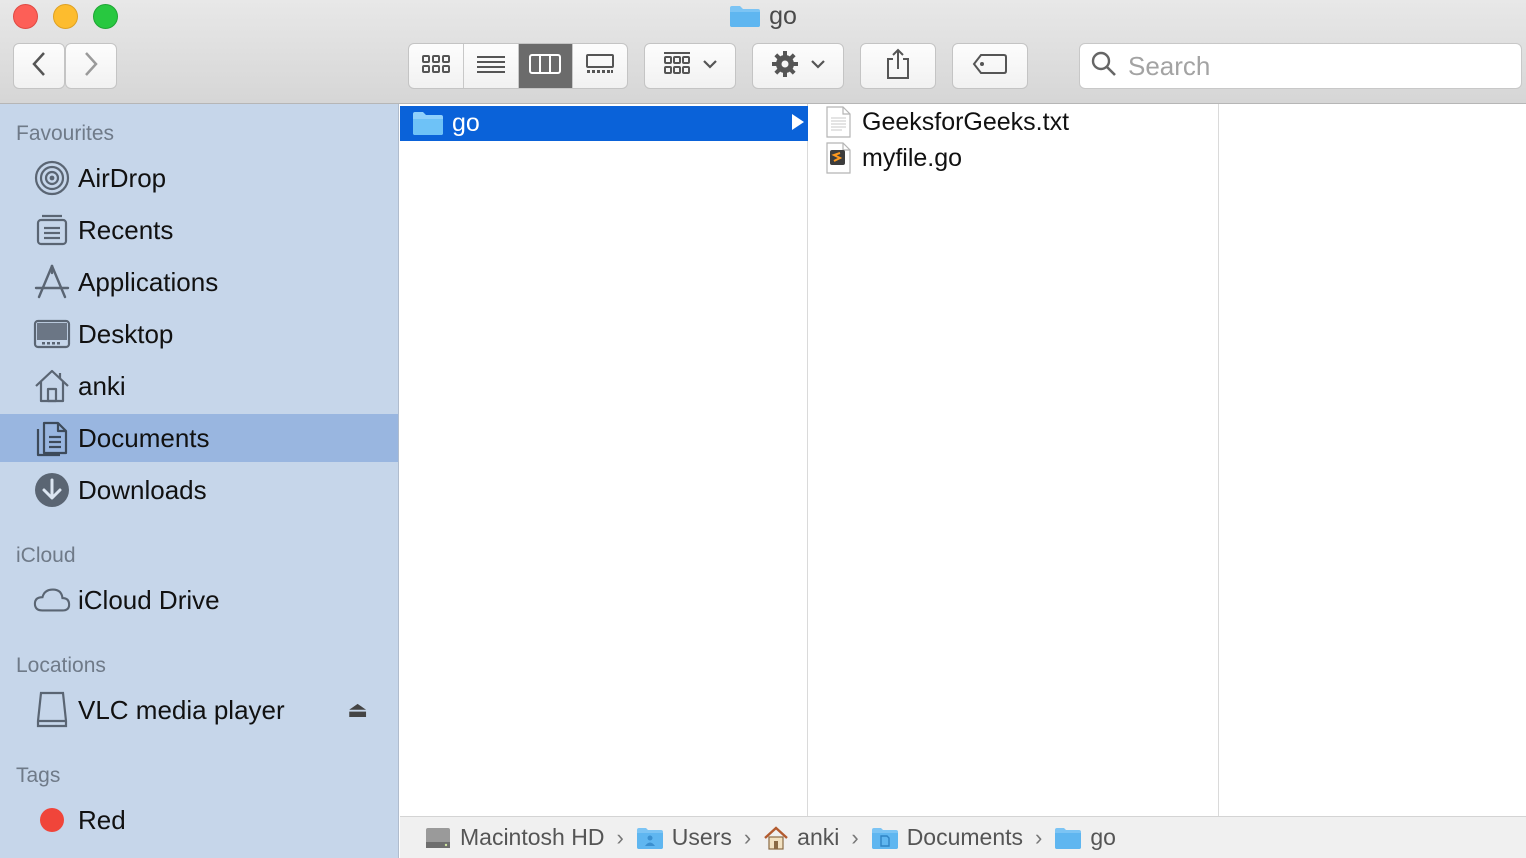 The width and height of the screenshot is (1526, 858). I want to click on sidebar-item-label: Recents, so click(126, 229).